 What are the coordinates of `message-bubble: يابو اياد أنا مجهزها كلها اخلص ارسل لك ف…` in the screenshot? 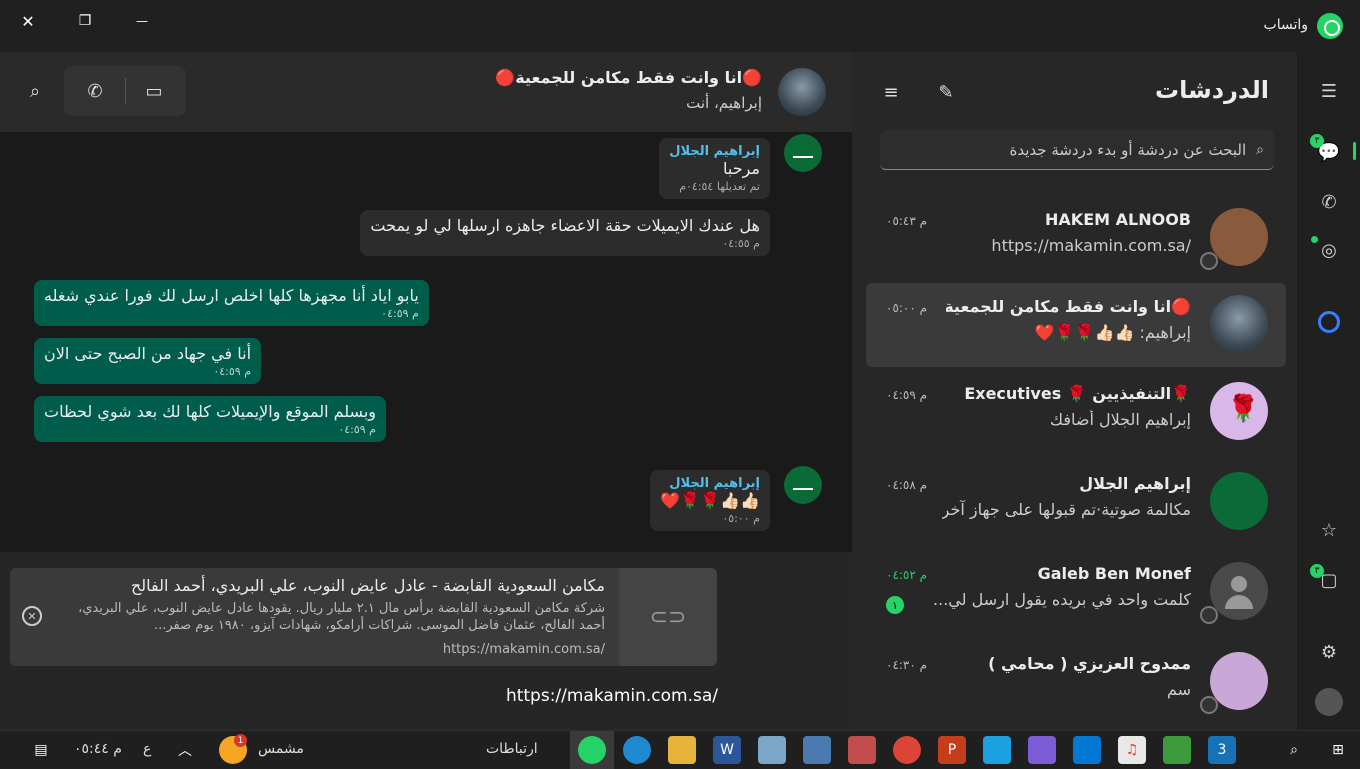 It's located at (231, 303).